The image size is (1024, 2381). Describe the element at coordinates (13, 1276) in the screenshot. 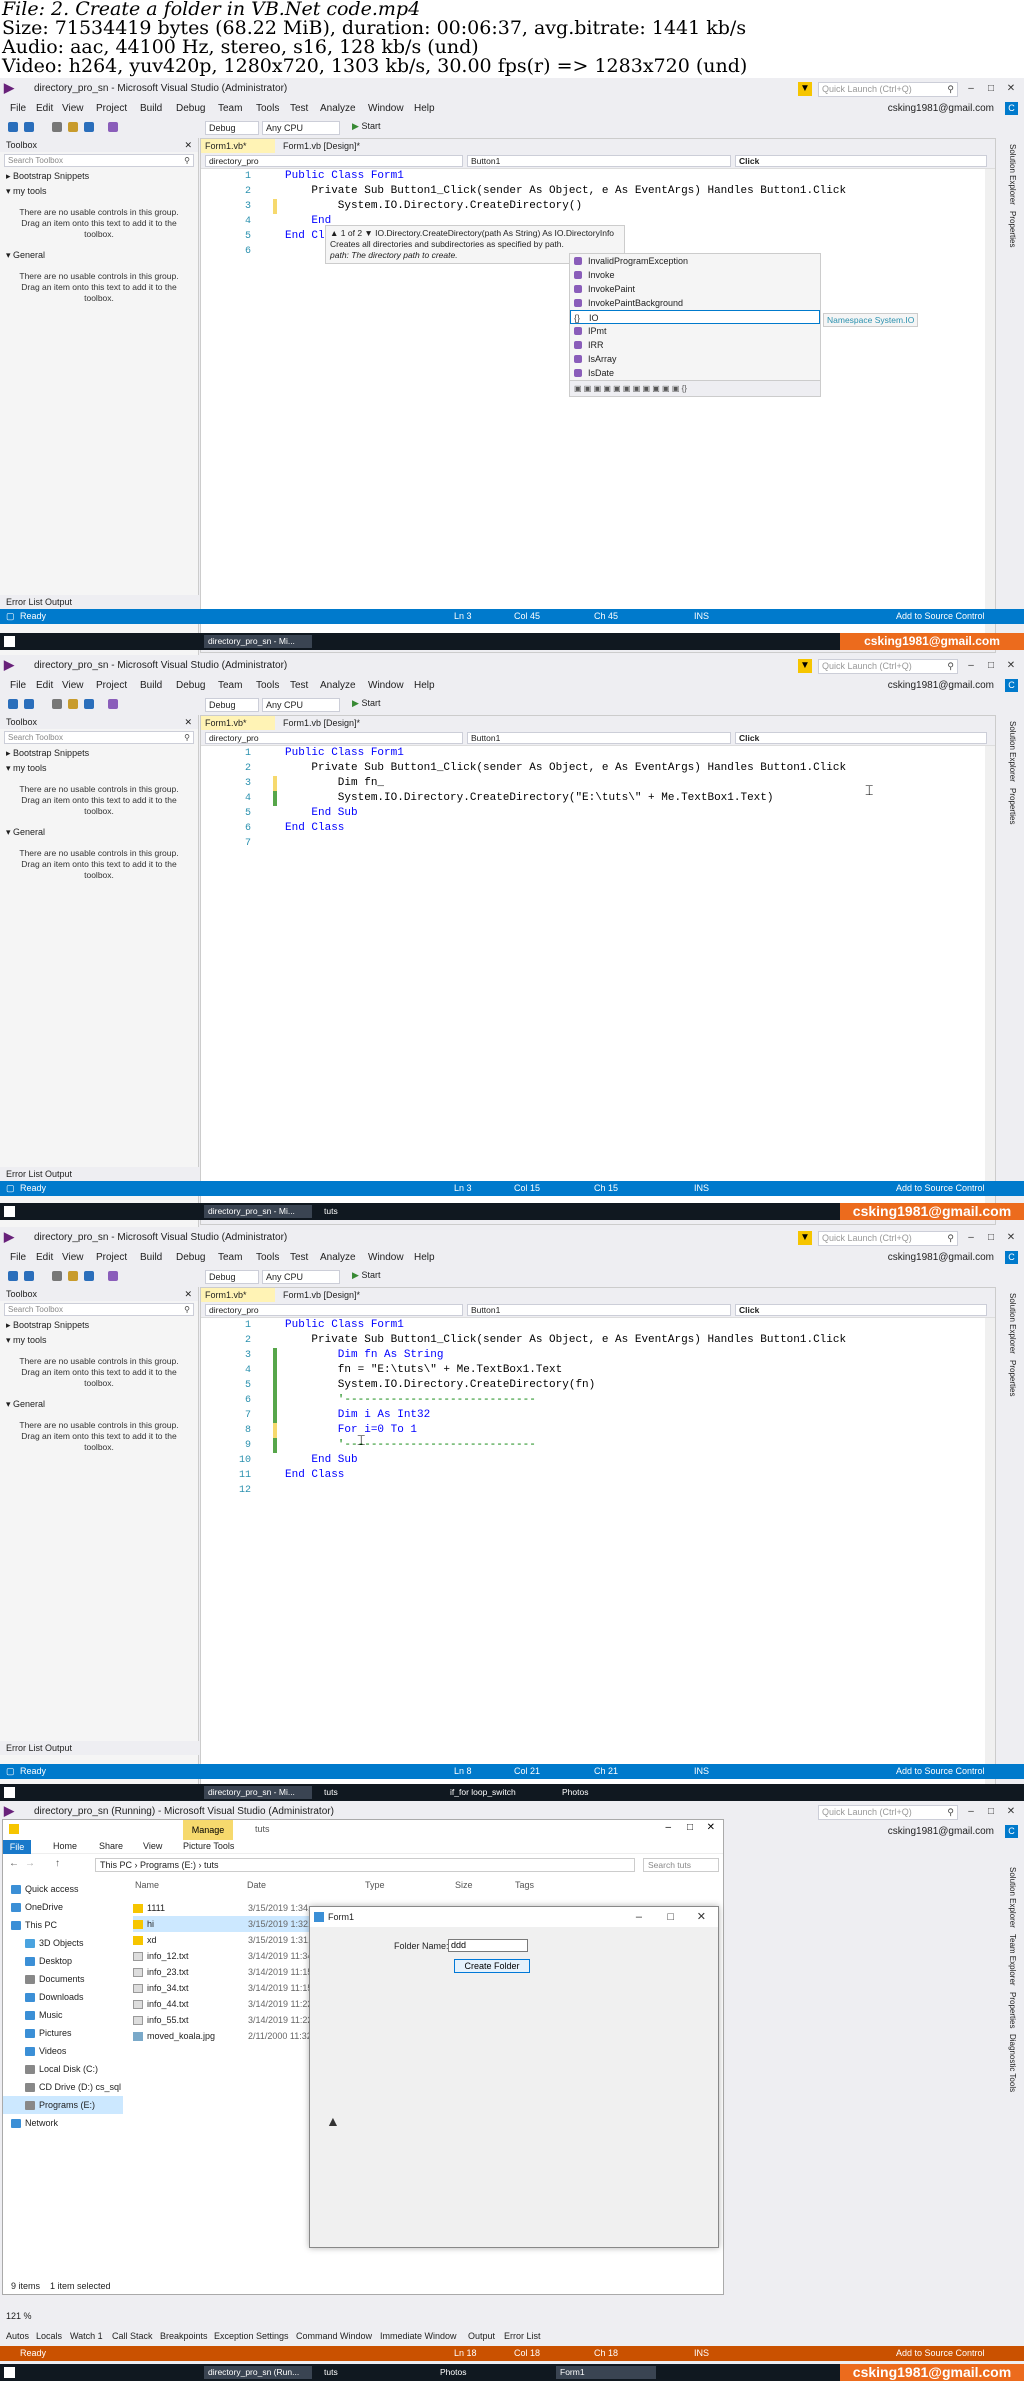

I see `back-icon` at that location.